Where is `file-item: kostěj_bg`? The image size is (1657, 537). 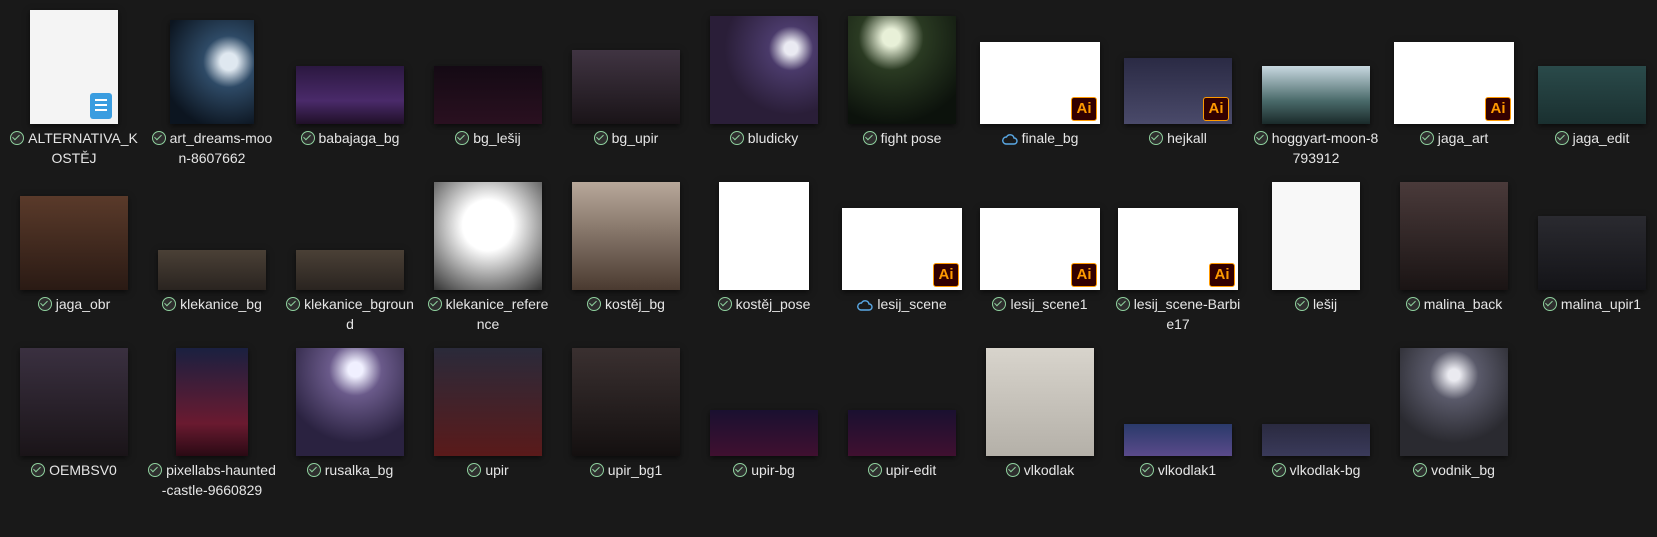
file-item: kostěj_bg is located at coordinates (626, 252).